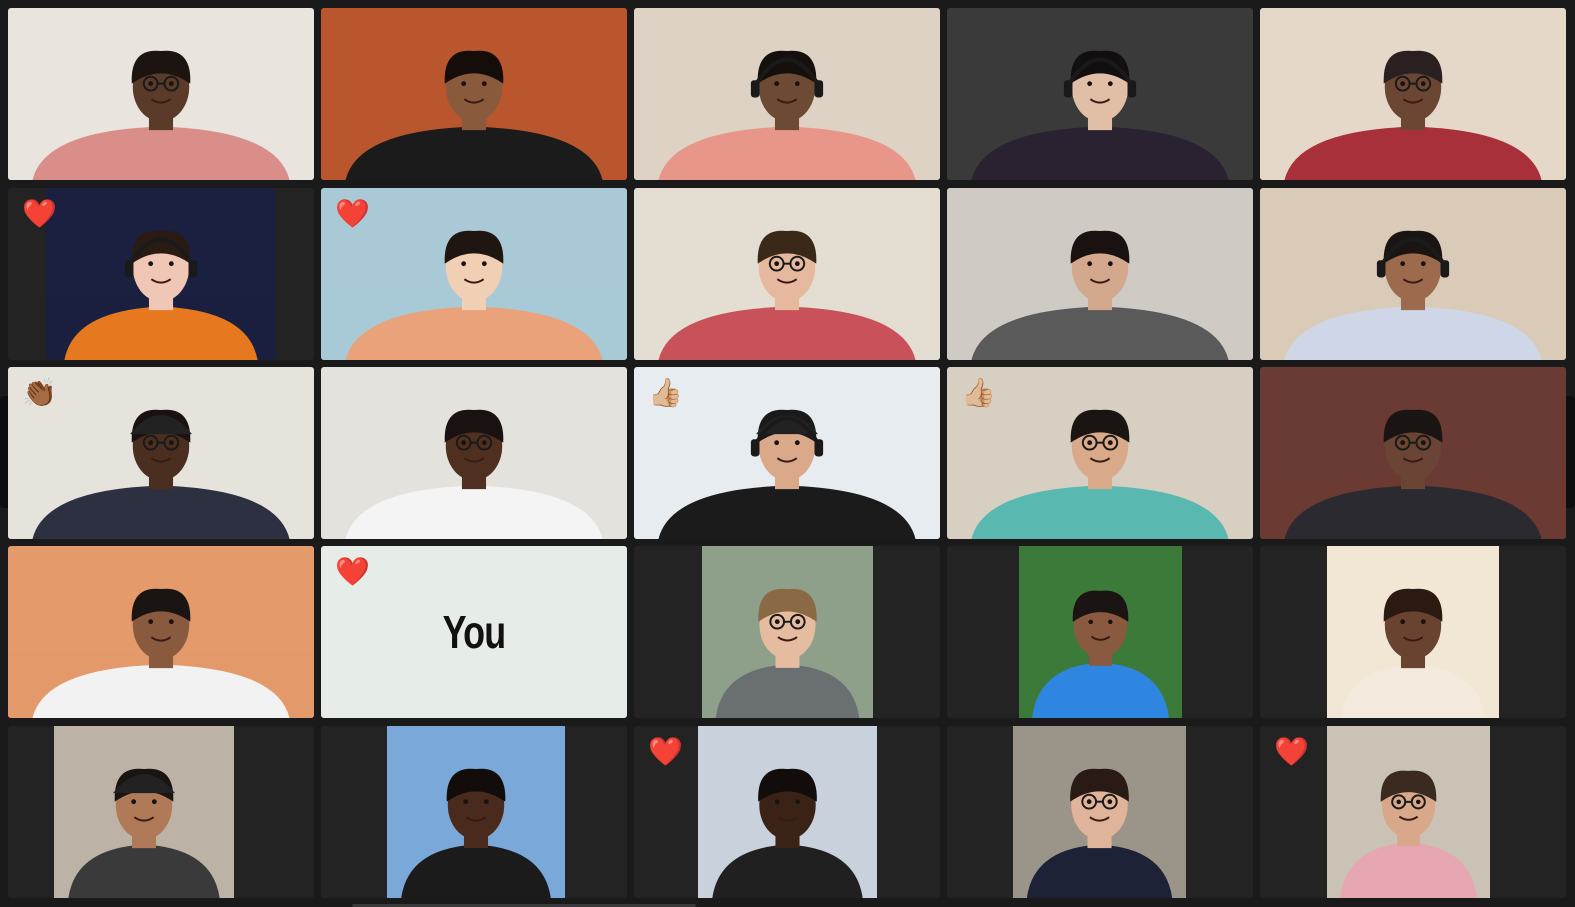 This screenshot has width=1575, height=907. Describe the element at coordinates (39, 392) in the screenshot. I see `clap-reaction-icon: 👏🏾` at that location.